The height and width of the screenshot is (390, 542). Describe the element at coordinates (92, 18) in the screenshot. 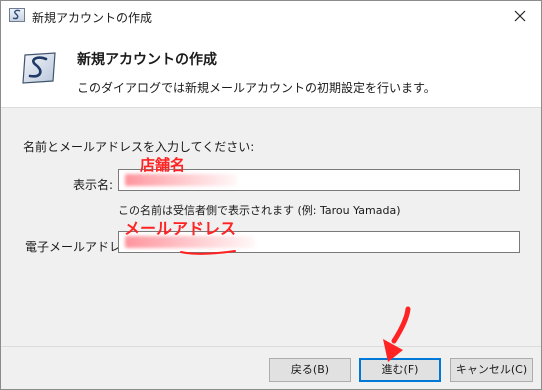

I see `window-title: 新規アカウントの作成` at that location.